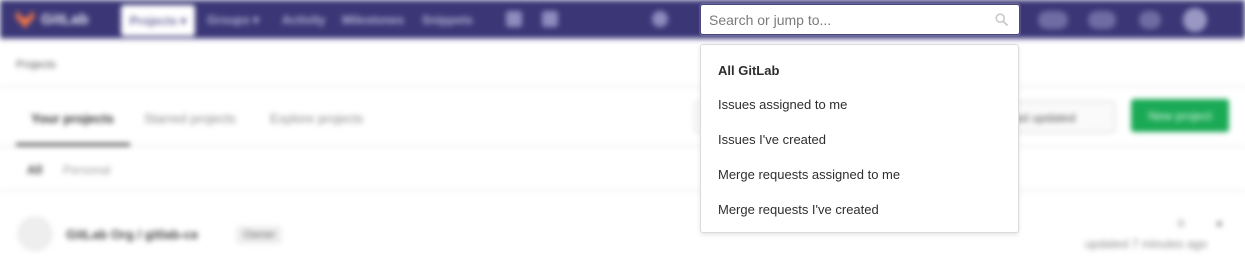 The image size is (1245, 262). What do you see at coordinates (233, 20) in the screenshot?
I see `nav-groups: Groups ▾` at bounding box center [233, 20].